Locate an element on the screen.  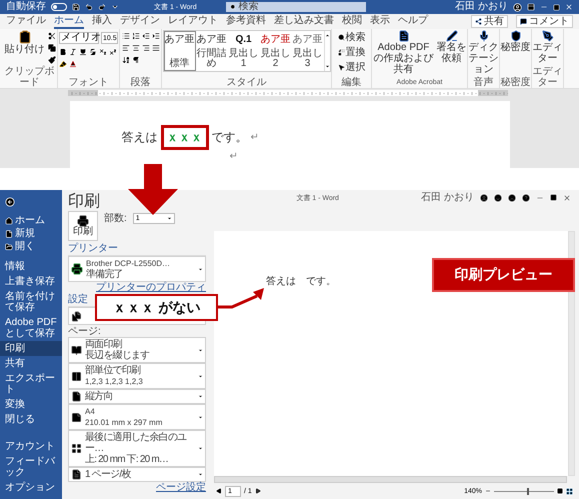
outdent-icon is located at coordinates (146, 36).